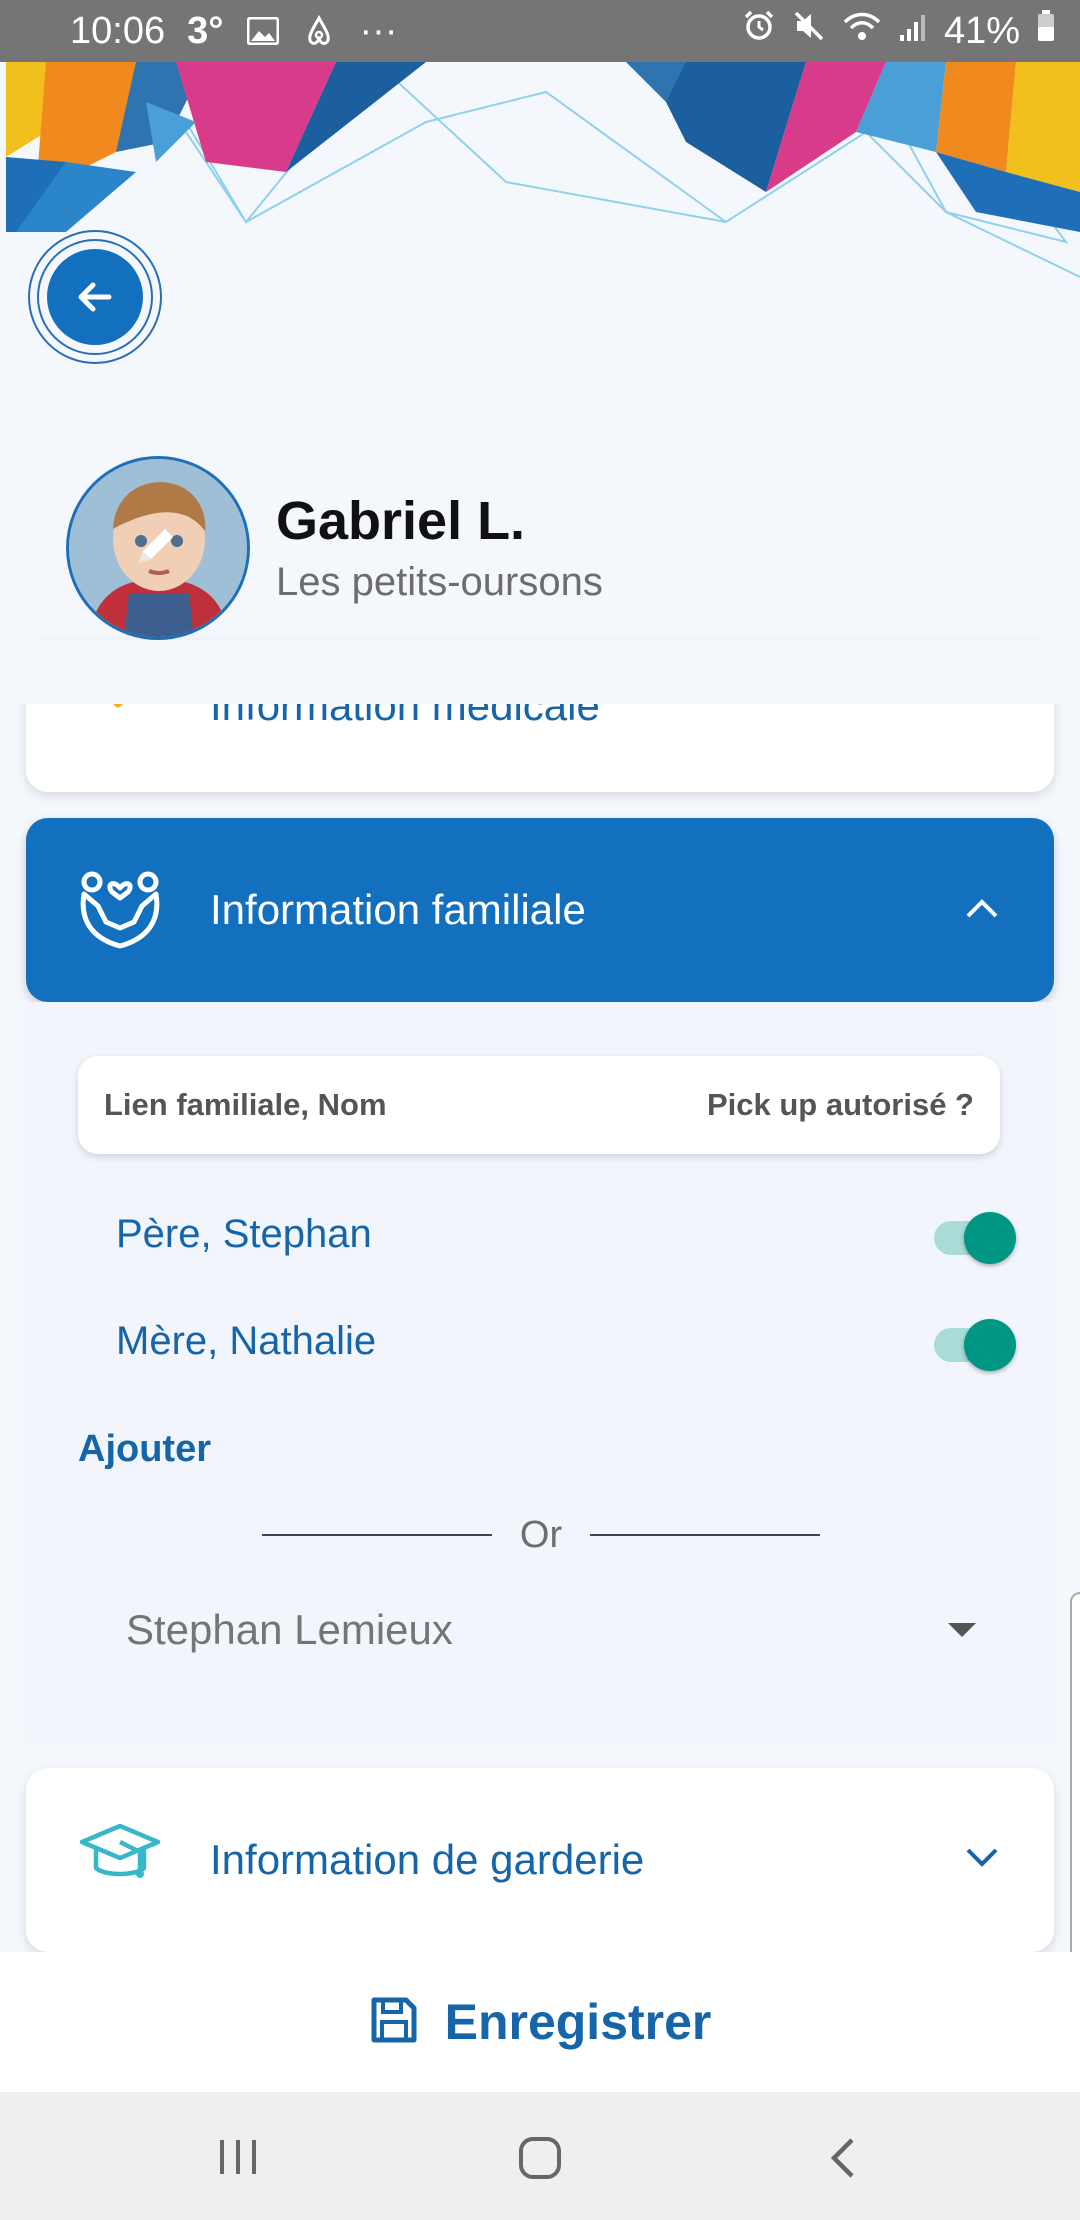  I want to click on family-member-name: Mère, Nathalie, so click(246, 1341).